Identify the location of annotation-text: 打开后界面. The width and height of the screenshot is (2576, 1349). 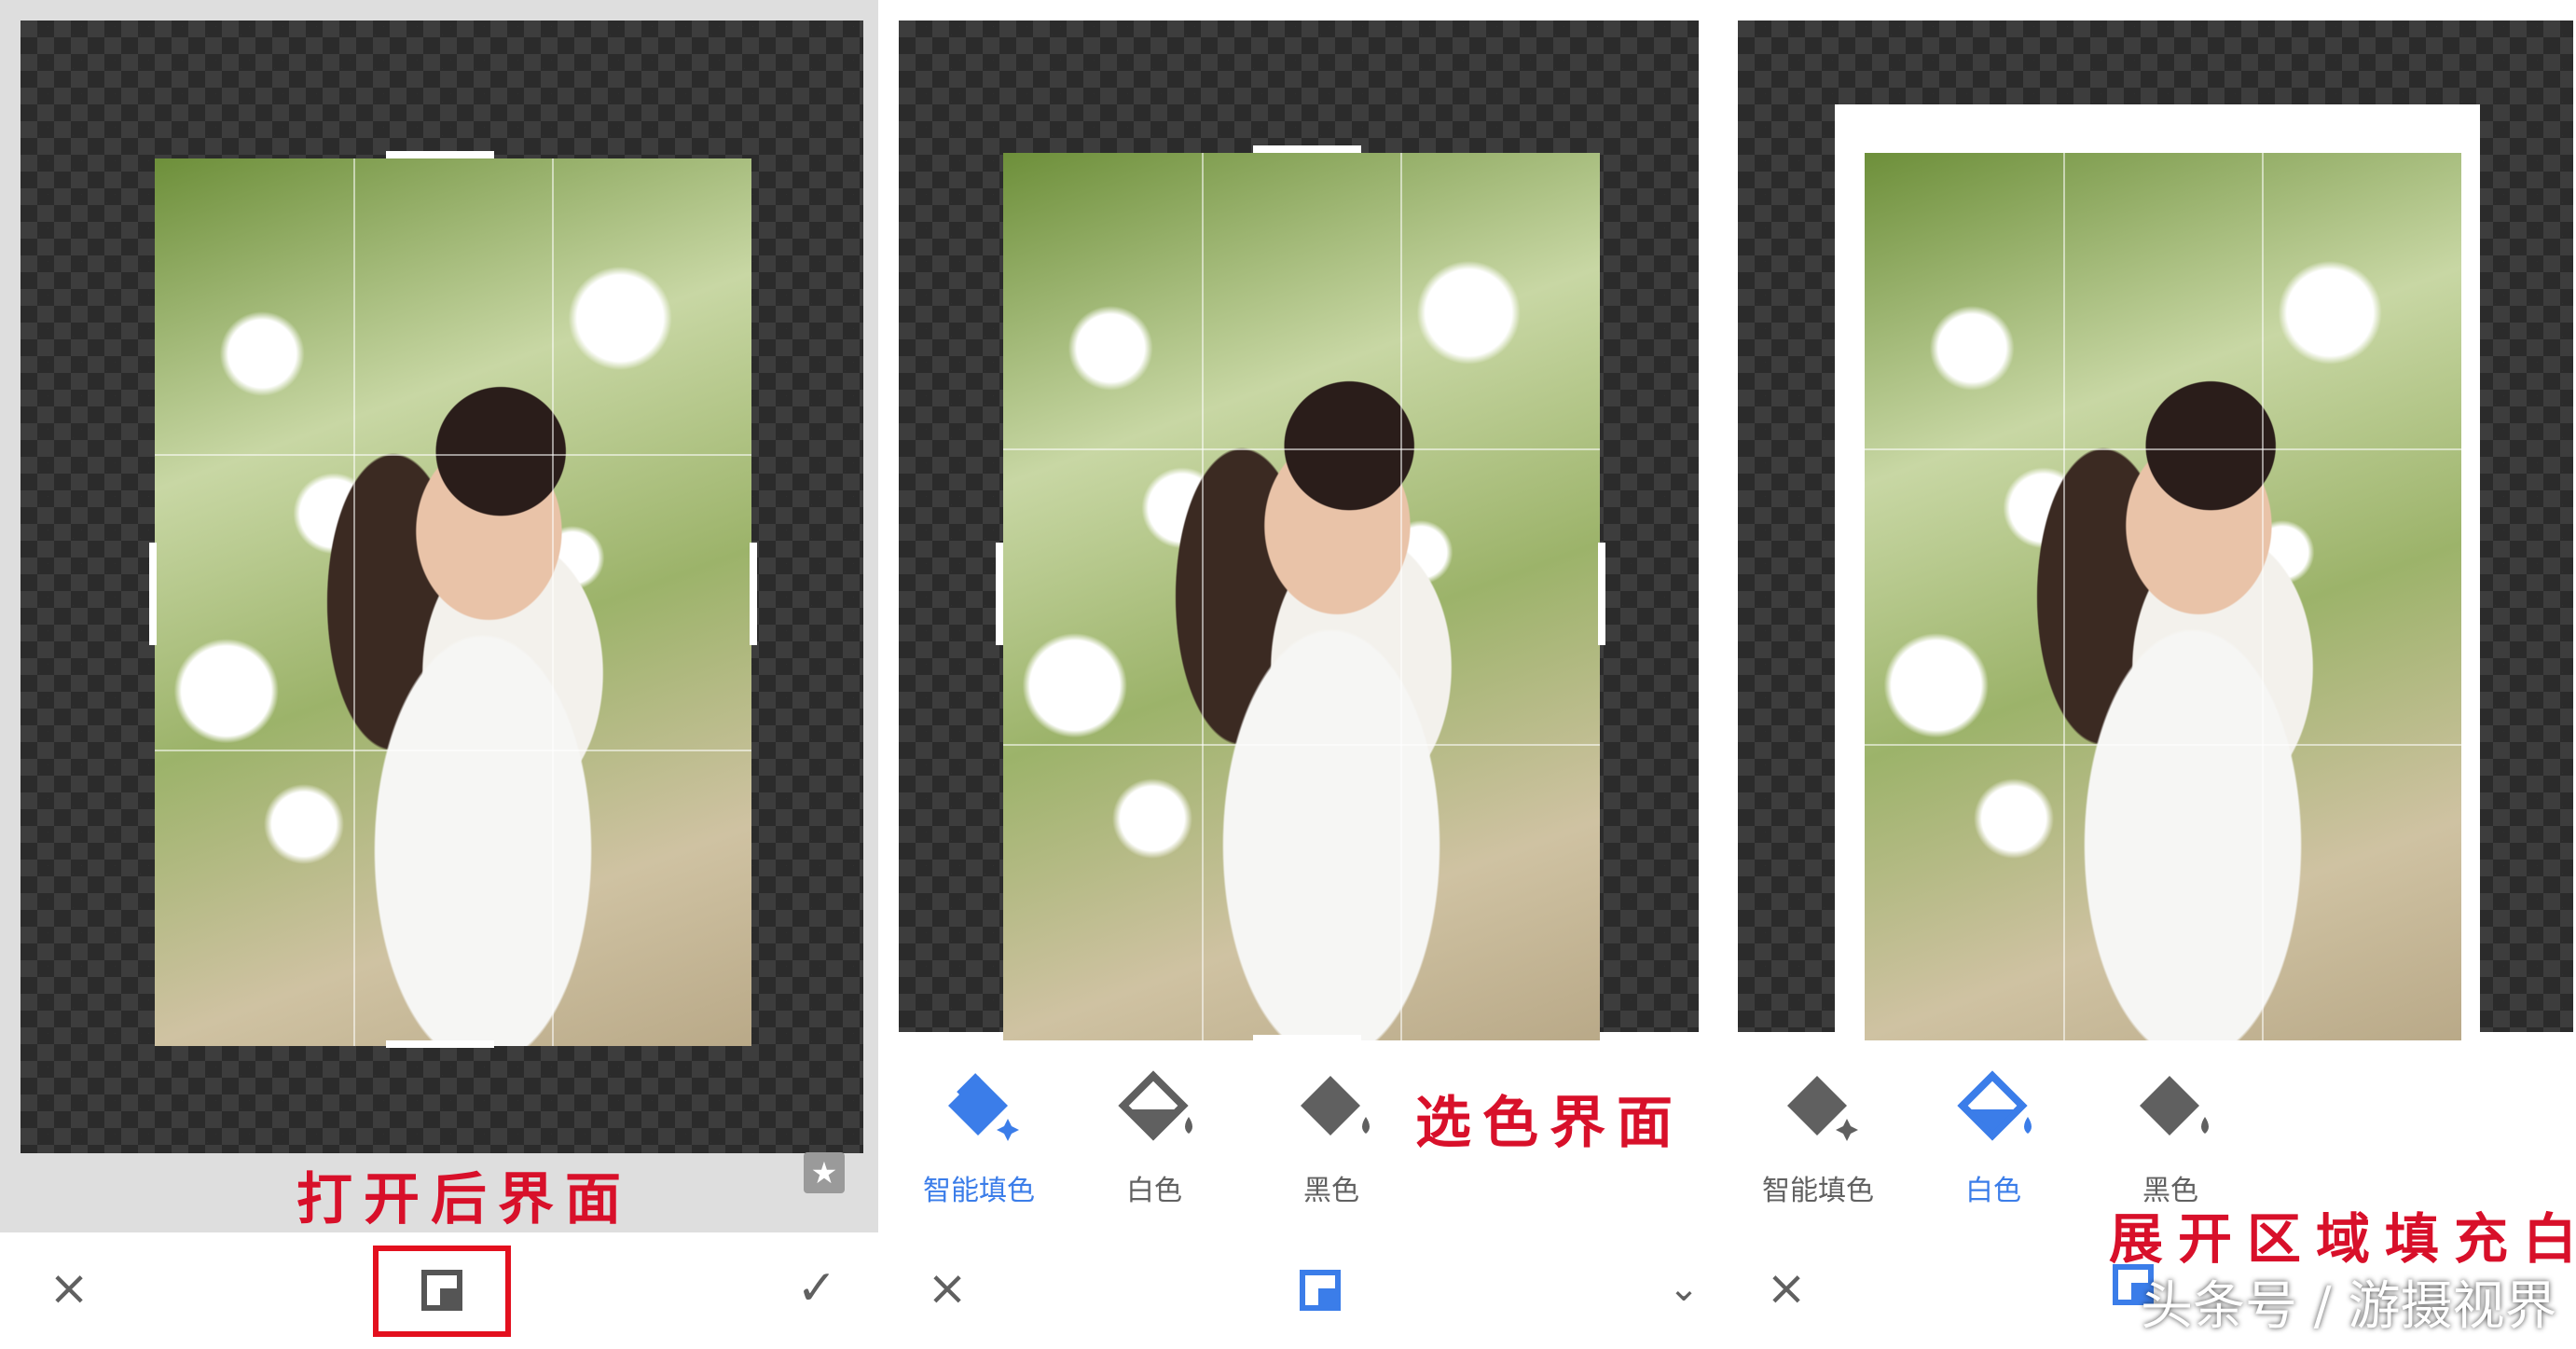
(464, 1199).